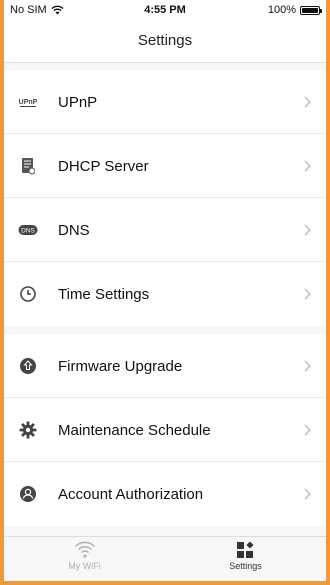 Image resolution: width=330 pixels, height=585 pixels. I want to click on dns-icon: DNS, so click(28, 230).